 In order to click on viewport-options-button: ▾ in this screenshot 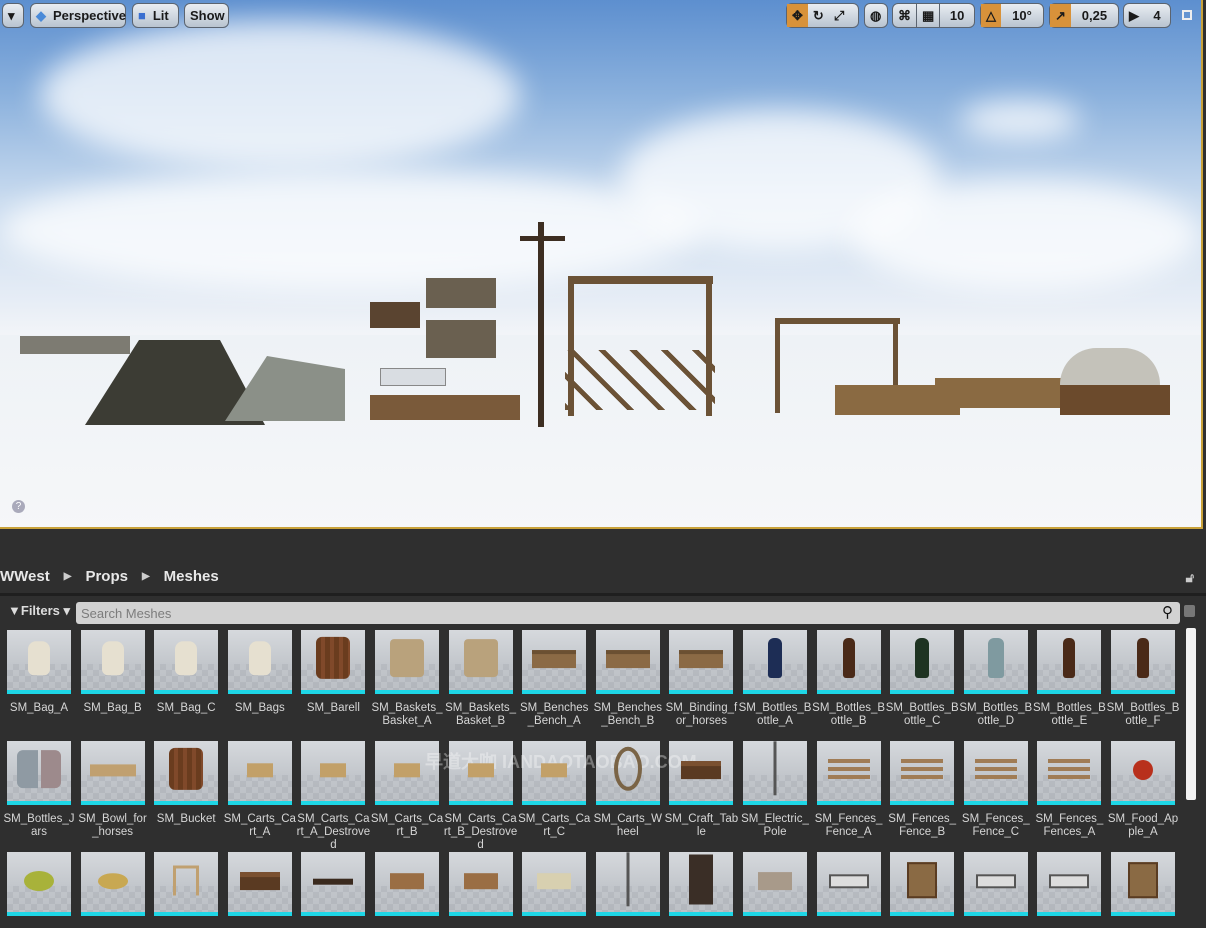, I will do `click(13, 15)`.